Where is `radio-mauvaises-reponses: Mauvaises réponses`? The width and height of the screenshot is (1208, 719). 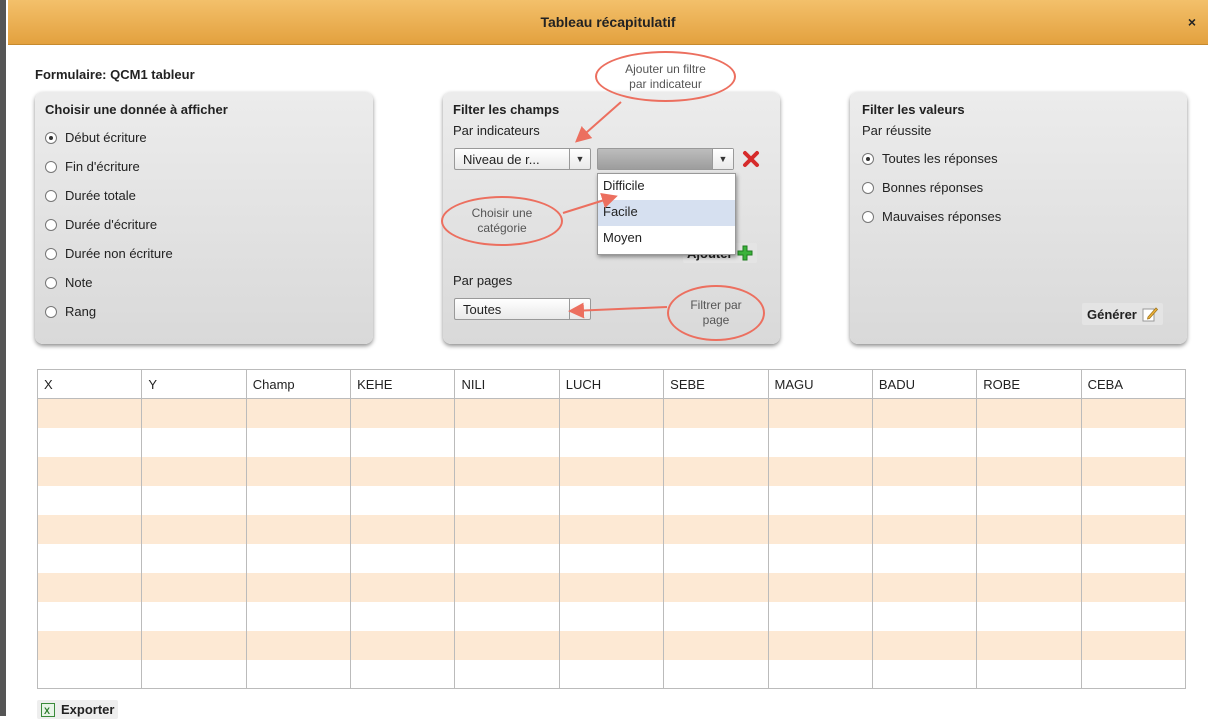 radio-mauvaises-reponses: Mauvaises réponses is located at coordinates (931, 216).